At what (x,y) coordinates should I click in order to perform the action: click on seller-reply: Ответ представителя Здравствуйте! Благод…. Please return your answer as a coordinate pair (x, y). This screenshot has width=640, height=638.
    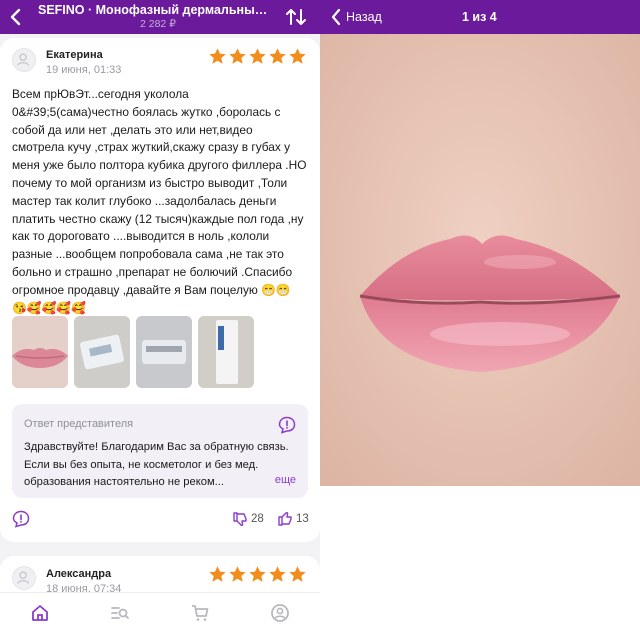
    Looking at the image, I should click on (160, 451).